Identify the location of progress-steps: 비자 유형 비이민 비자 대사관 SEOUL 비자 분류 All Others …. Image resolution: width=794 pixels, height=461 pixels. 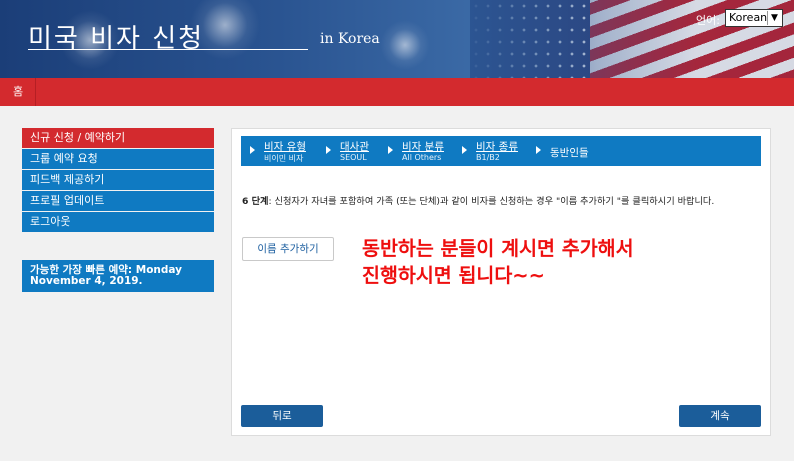
(501, 151).